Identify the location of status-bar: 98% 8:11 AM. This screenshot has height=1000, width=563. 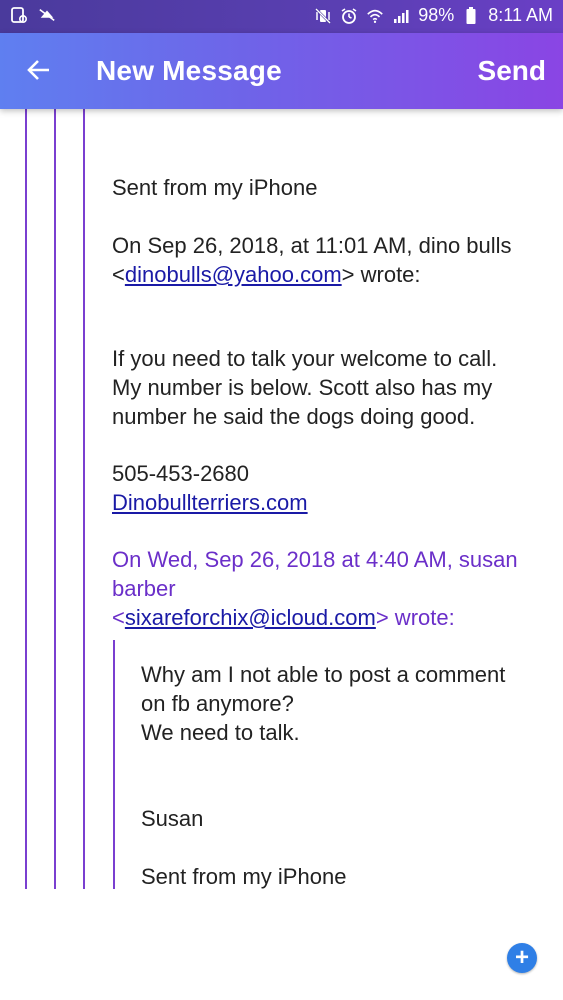
(281, 16).